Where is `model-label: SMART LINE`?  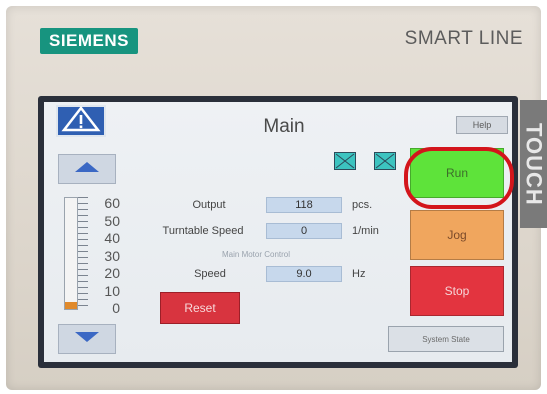
model-label: SMART LINE is located at coordinates (463, 38).